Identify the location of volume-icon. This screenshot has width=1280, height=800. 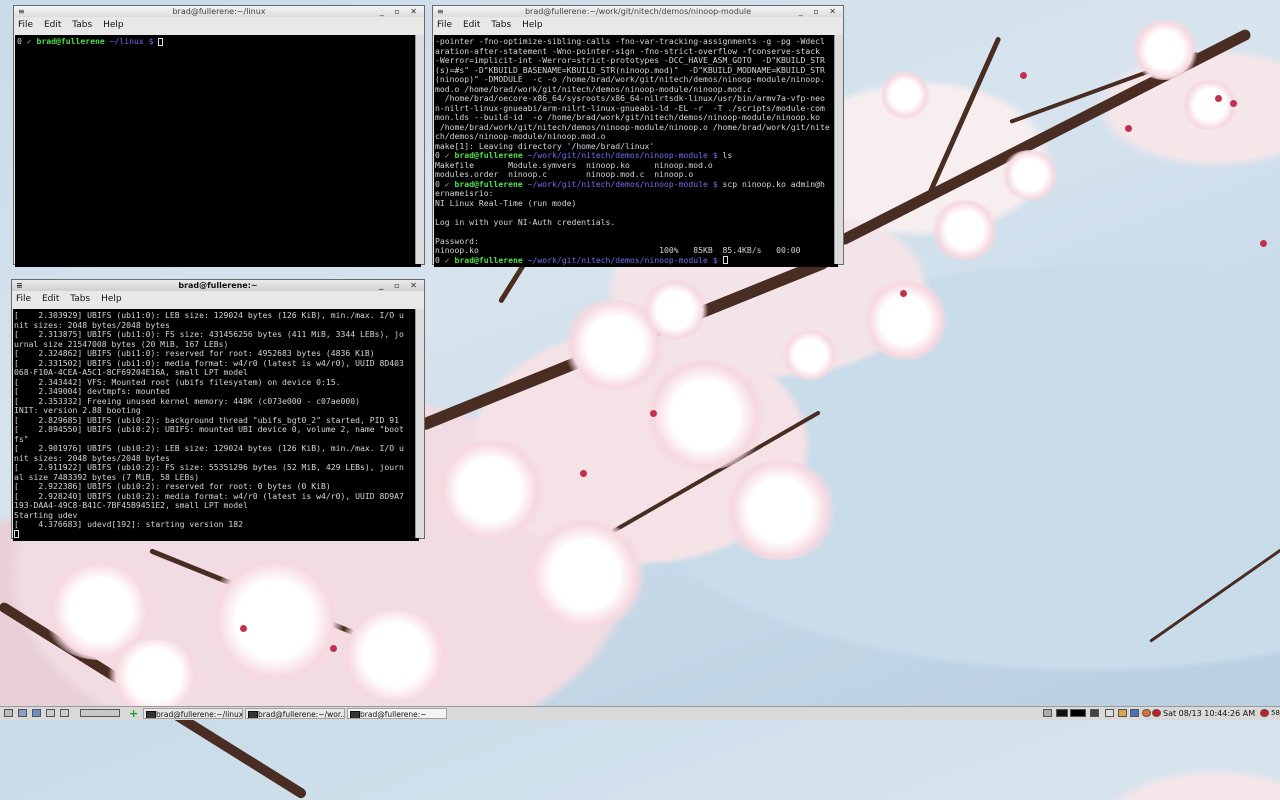
(1109, 713).